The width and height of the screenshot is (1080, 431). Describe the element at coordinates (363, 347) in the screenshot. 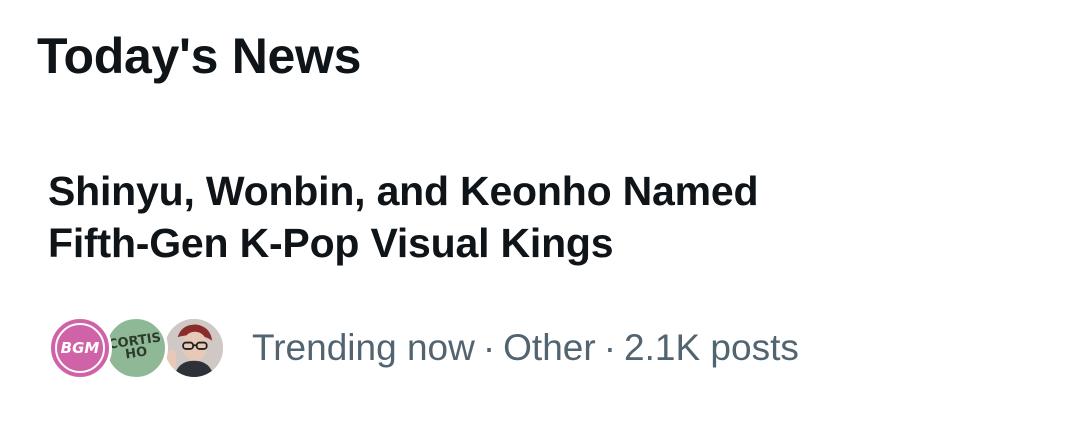

I see `trending-status: Trending now` at that location.